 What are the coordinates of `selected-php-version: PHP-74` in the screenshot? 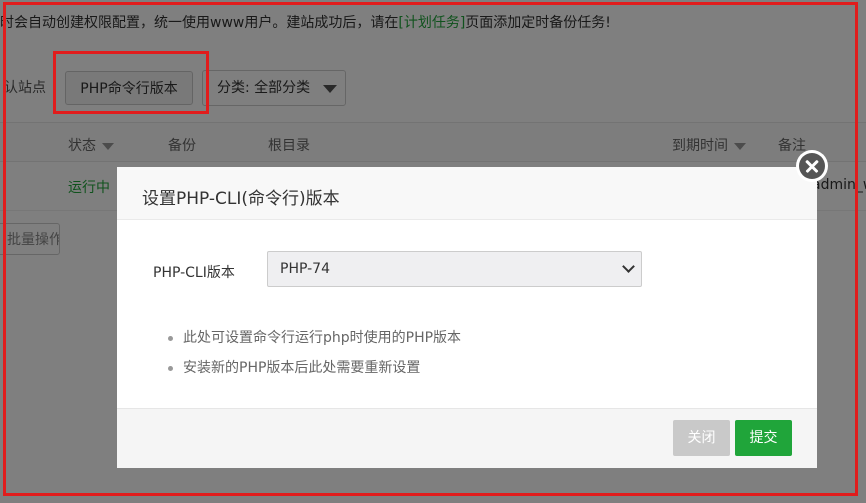 It's located at (305, 269).